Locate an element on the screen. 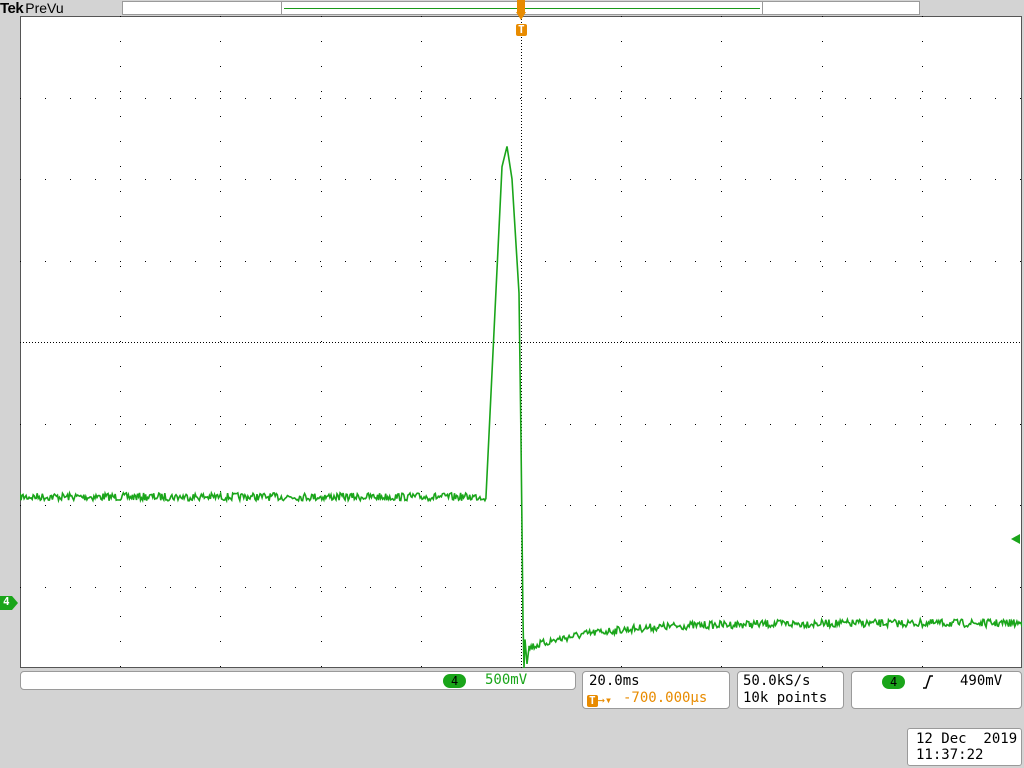  acquisition-readout: 50.0kS/s 10k points is located at coordinates (790, 690).